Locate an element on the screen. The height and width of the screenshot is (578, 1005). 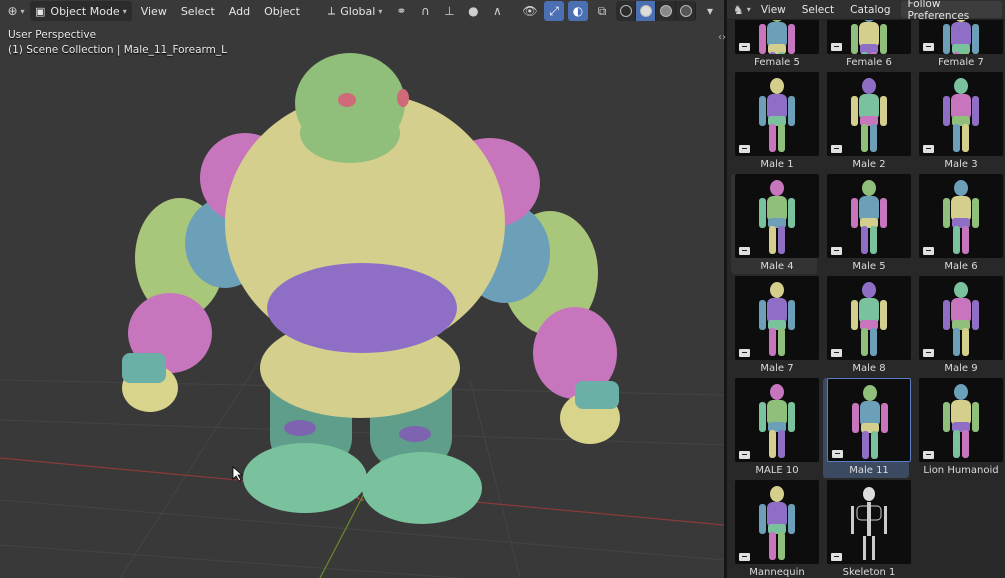
asset-label: Male 7 is located at coordinates (777, 368).